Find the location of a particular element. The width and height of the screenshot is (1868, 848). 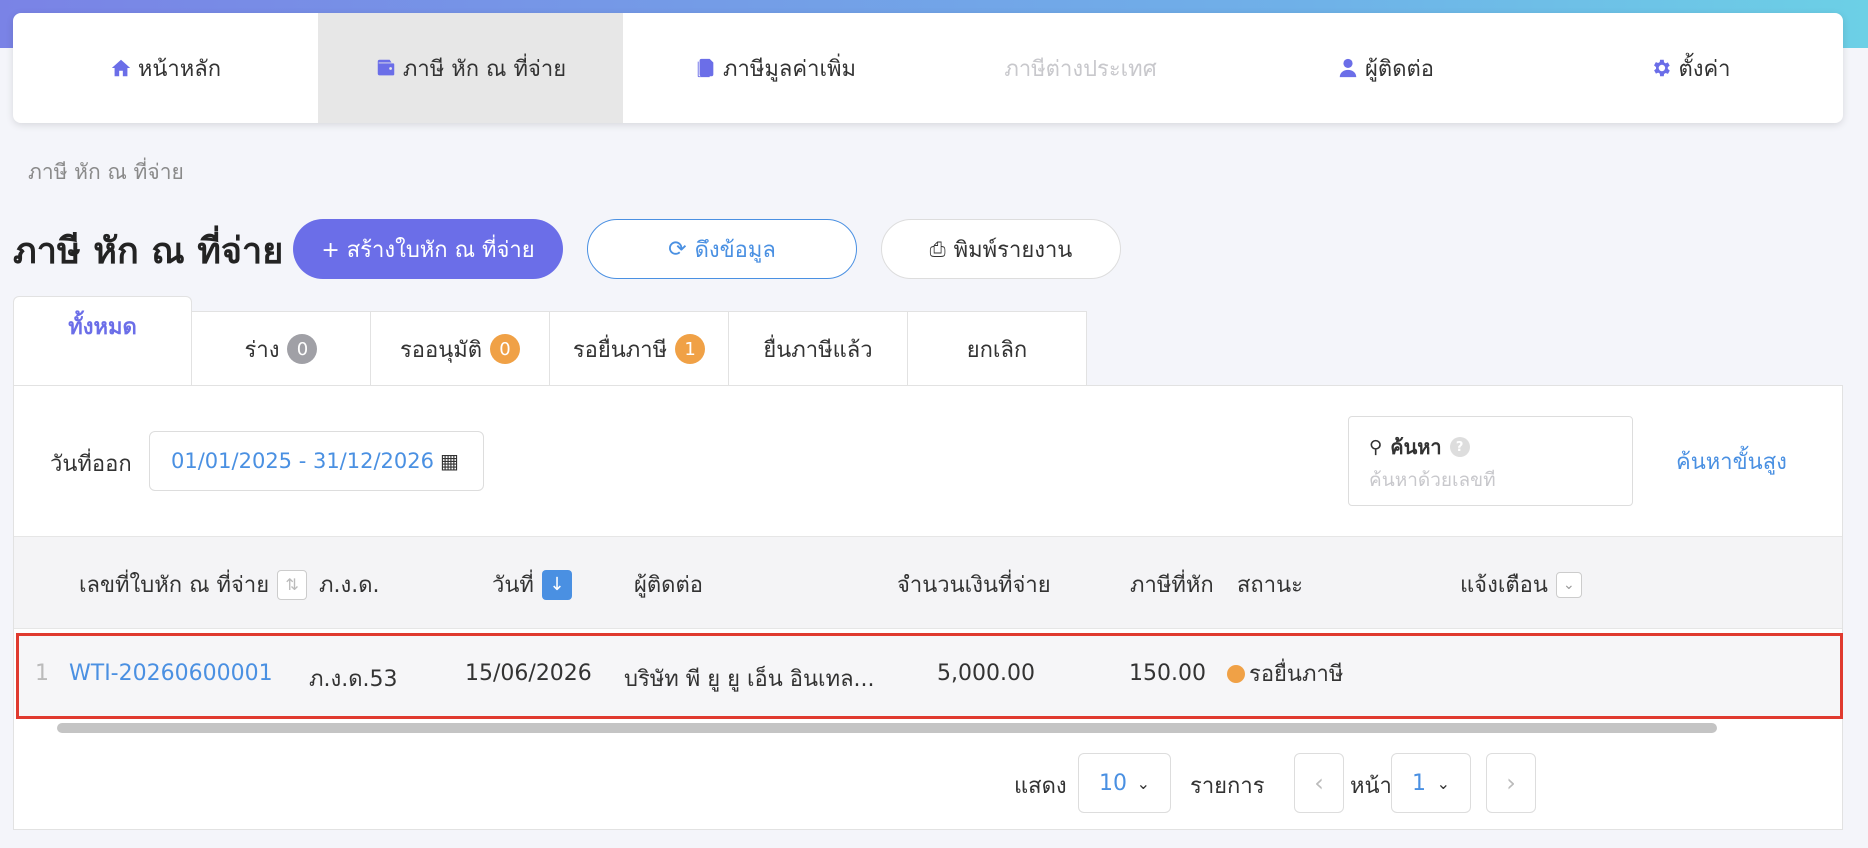

date-range-value: 01/01/2025 - 31/12/2026 is located at coordinates (303, 461).